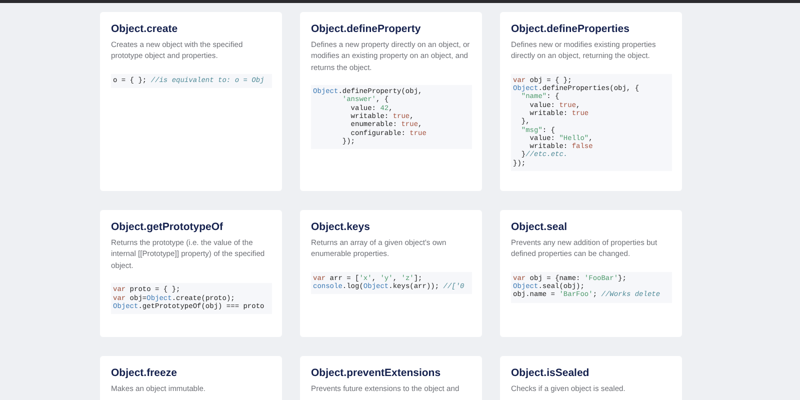 This screenshot has height=400, width=800. What do you see at coordinates (167, 227) in the screenshot?
I see `method-title: Object.getPrototypeOf` at bounding box center [167, 227].